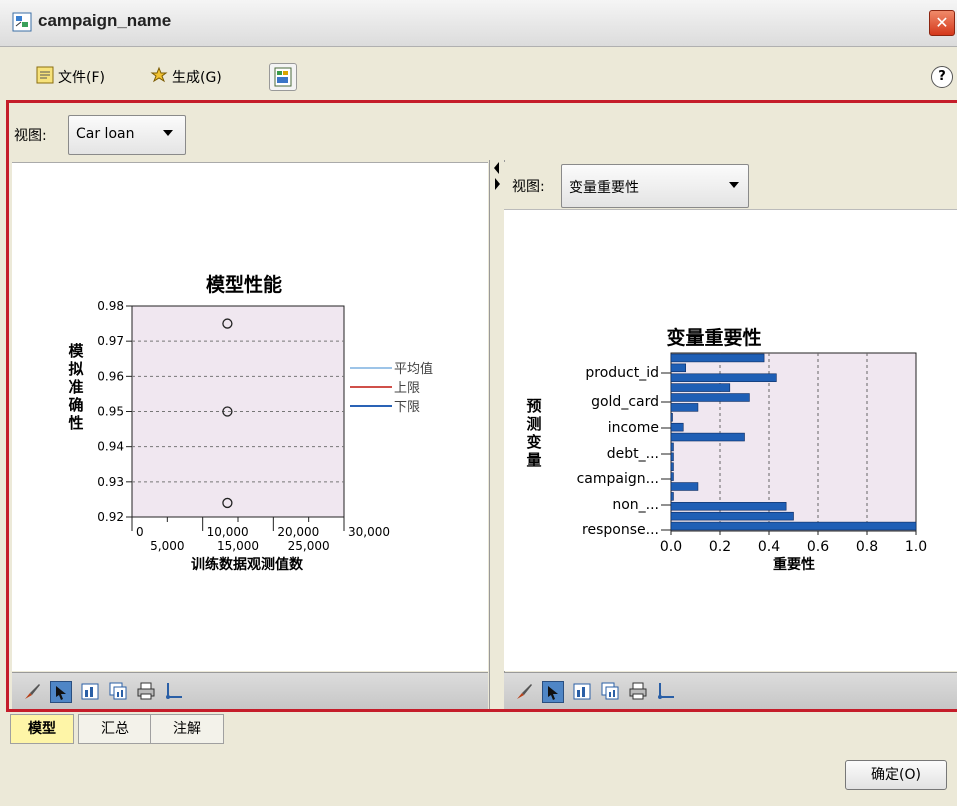  Describe the element at coordinates (197, 78) in the screenshot. I see `menu-generate-label: 生成(G)` at that location.